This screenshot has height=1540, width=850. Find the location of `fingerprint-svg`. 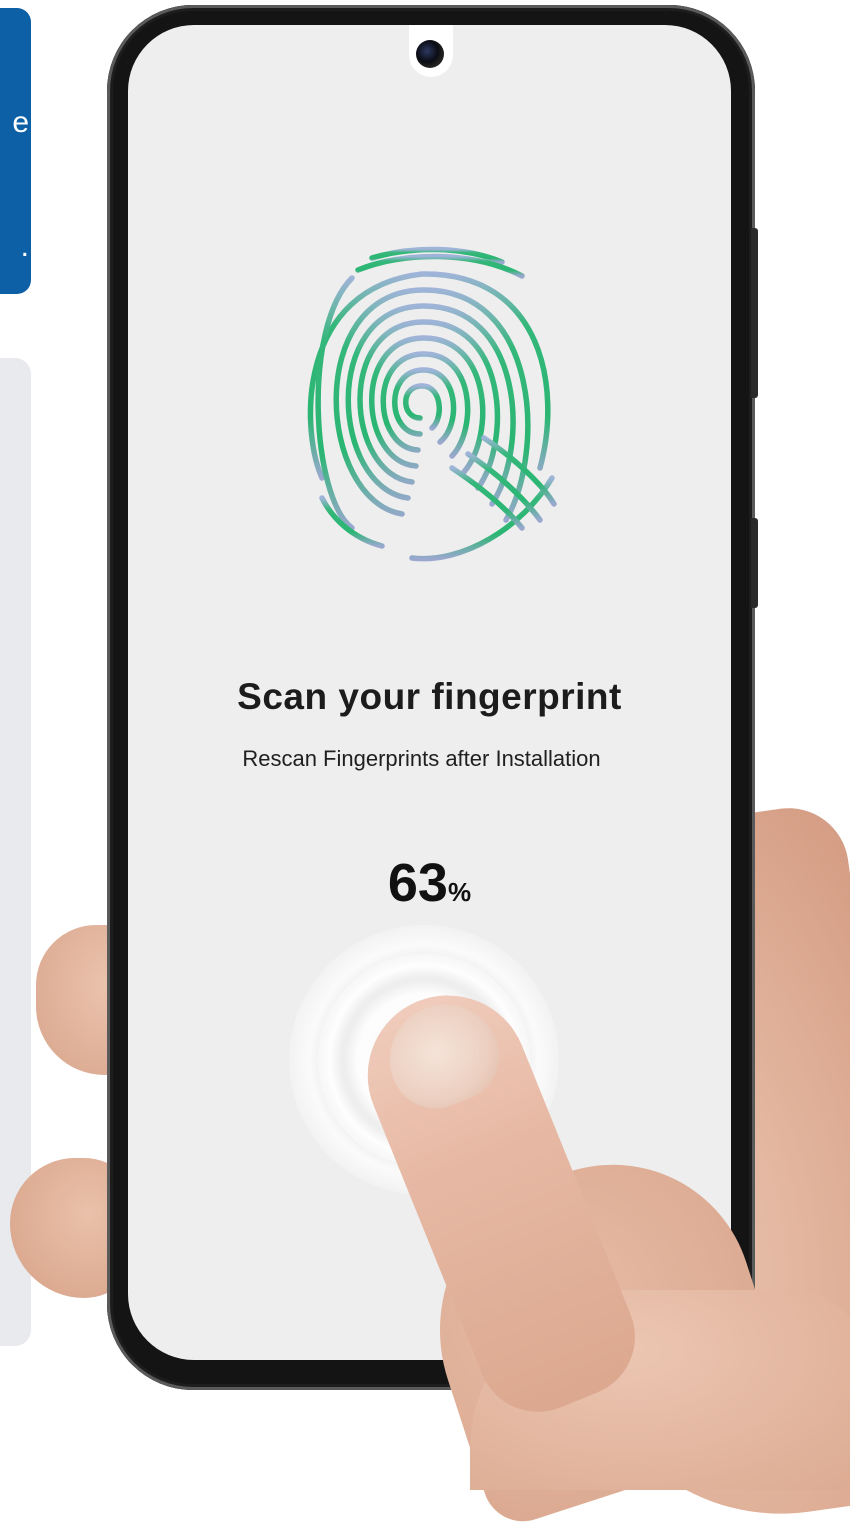

fingerprint-svg is located at coordinates (432, 404).